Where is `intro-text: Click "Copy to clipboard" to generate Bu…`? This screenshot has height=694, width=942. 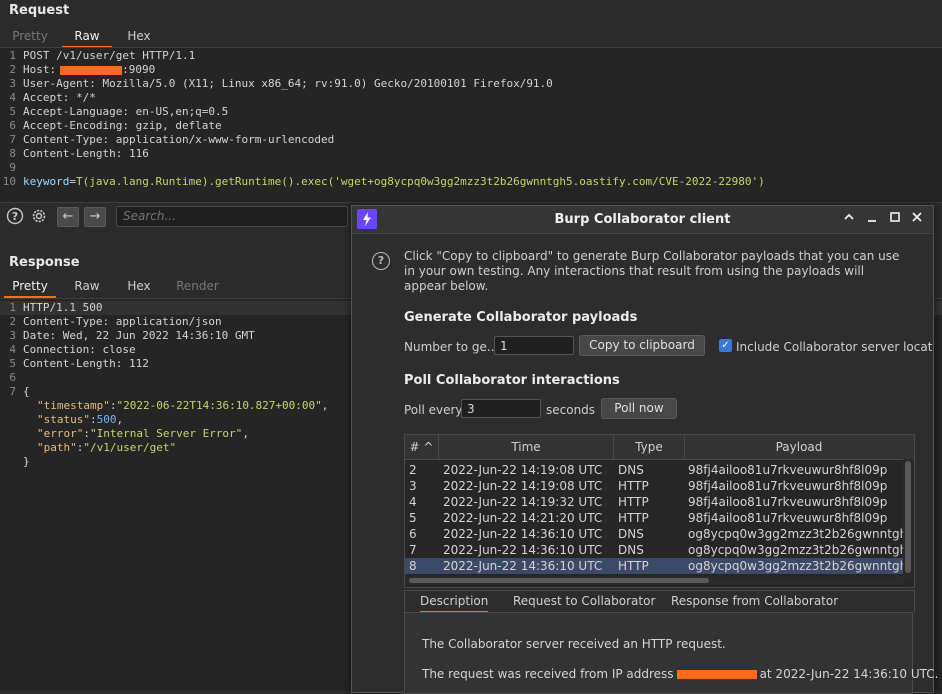
intro-text: Click "Copy to clipboard" to generate Bu… is located at coordinates (652, 271).